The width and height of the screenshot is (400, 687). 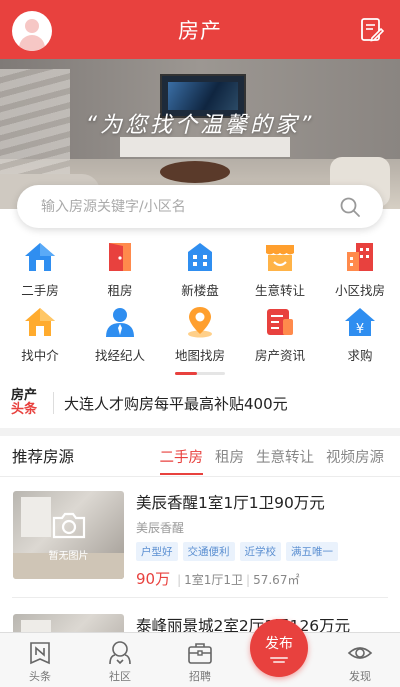 I want to click on category-label: 地图找房, so click(x=199, y=355).